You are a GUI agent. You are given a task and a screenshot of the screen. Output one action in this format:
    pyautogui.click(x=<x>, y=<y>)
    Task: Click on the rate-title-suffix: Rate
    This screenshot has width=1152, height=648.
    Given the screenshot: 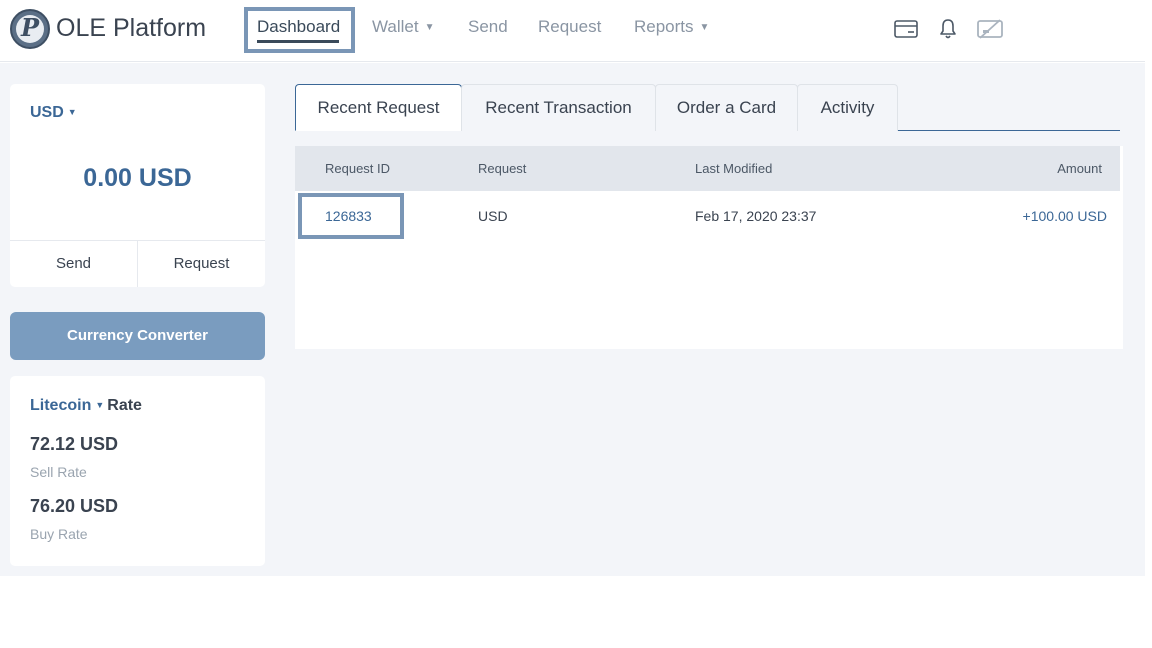 What is the action you would take?
    pyautogui.click(x=124, y=405)
    